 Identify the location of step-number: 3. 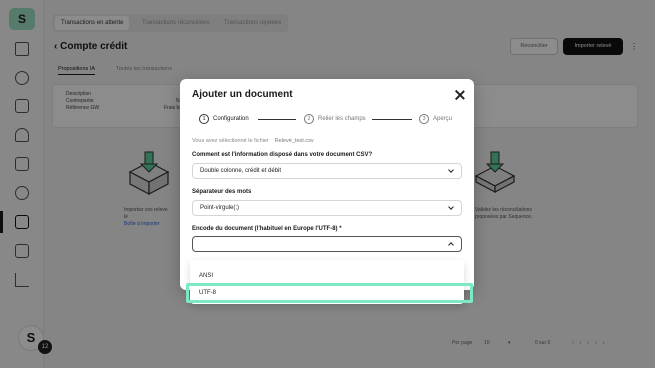
(424, 119).